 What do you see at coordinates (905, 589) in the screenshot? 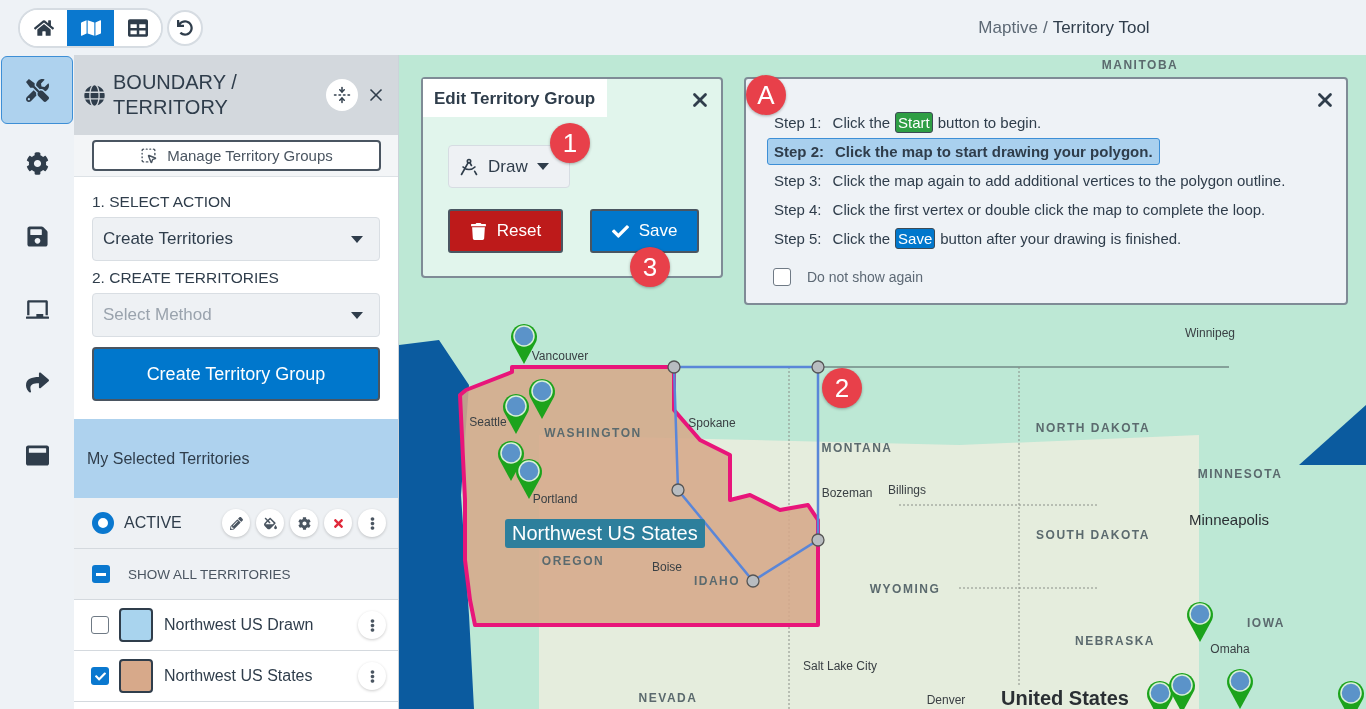
I see `state-label: WYOMING` at bounding box center [905, 589].